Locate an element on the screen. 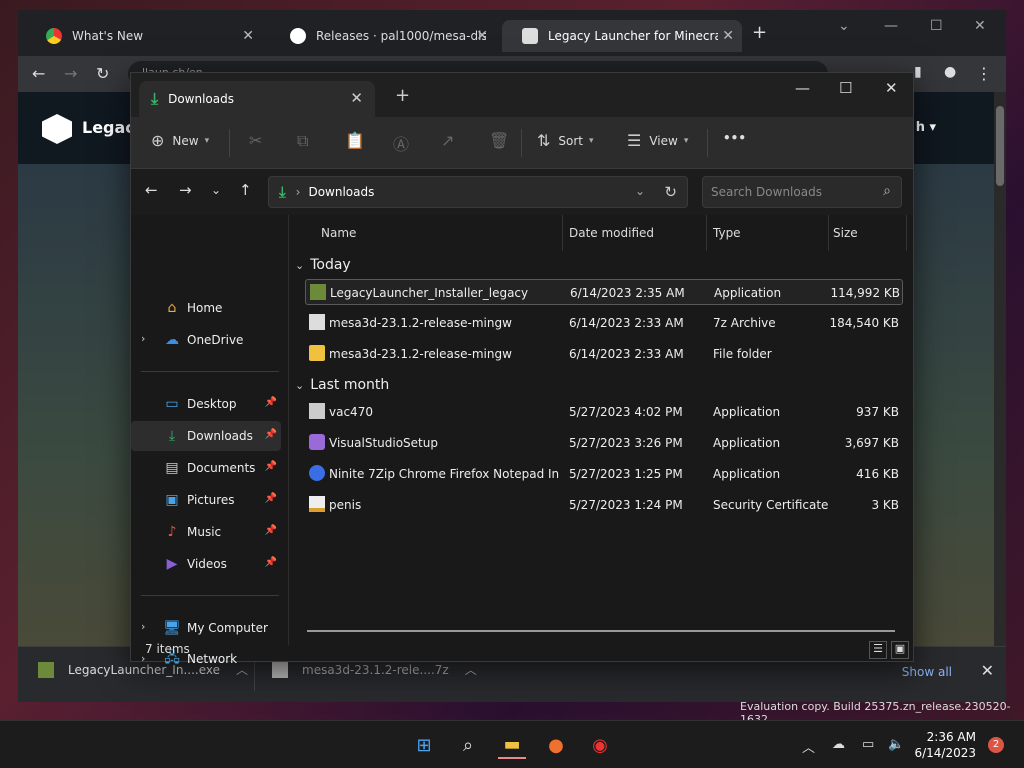 The width and height of the screenshot is (1024, 768). show-all-link: Show all is located at coordinates (927, 672).